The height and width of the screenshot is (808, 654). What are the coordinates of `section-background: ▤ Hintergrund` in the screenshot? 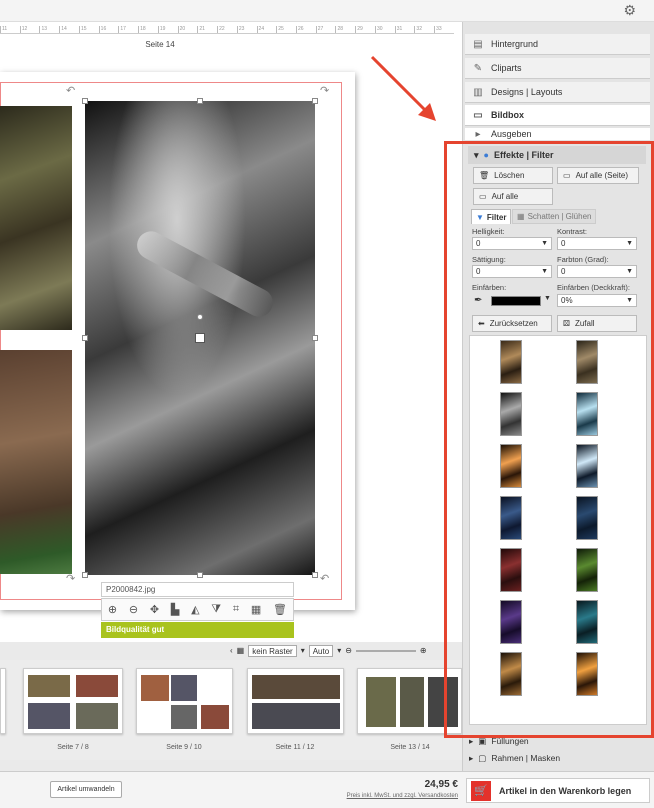 It's located at (557, 44).